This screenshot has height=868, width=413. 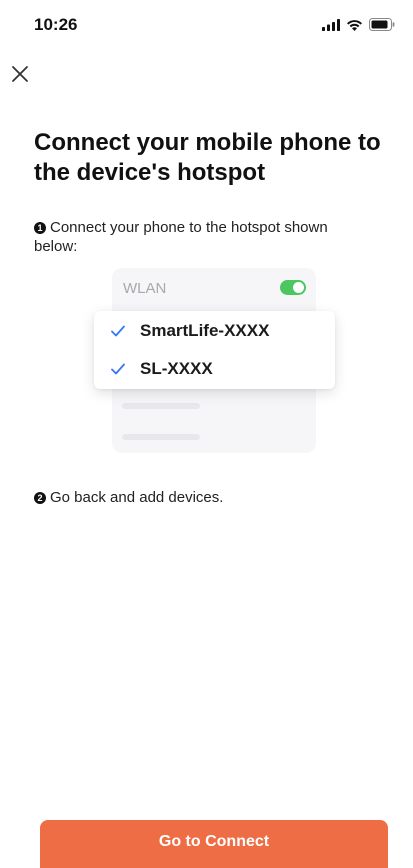 I want to click on step-2: 2 Go back and add devices., so click(x=204, y=497).